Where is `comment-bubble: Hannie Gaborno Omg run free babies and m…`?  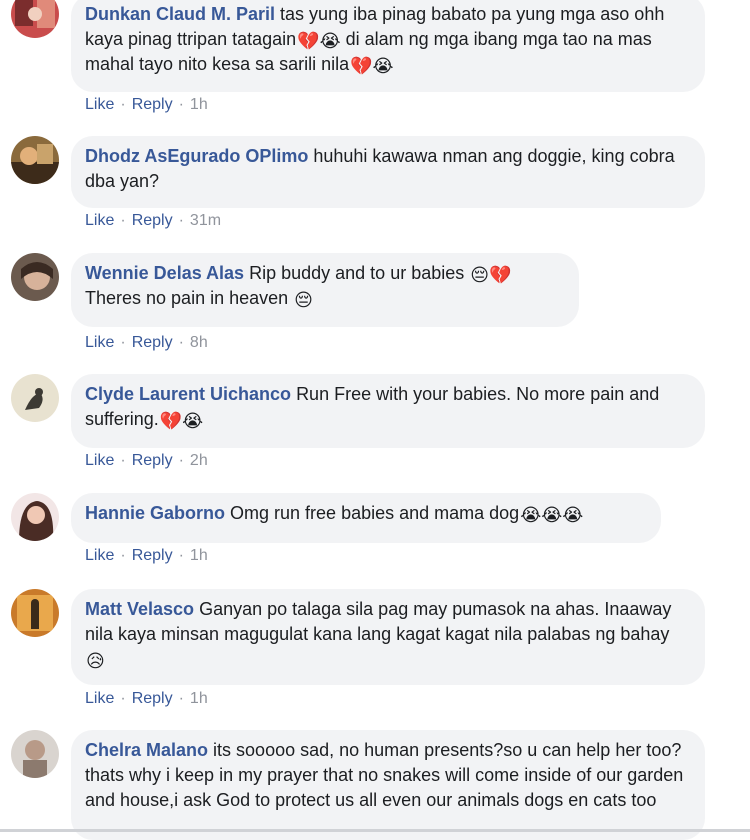 comment-bubble: Hannie Gaborno Omg run free babies and m… is located at coordinates (366, 518).